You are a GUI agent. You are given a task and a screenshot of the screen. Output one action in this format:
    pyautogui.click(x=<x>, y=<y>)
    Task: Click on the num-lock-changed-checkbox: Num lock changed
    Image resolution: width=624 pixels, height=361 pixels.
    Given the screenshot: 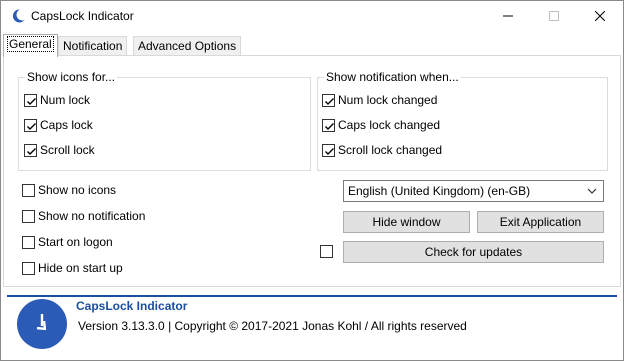 What is the action you would take?
    pyautogui.click(x=379, y=100)
    